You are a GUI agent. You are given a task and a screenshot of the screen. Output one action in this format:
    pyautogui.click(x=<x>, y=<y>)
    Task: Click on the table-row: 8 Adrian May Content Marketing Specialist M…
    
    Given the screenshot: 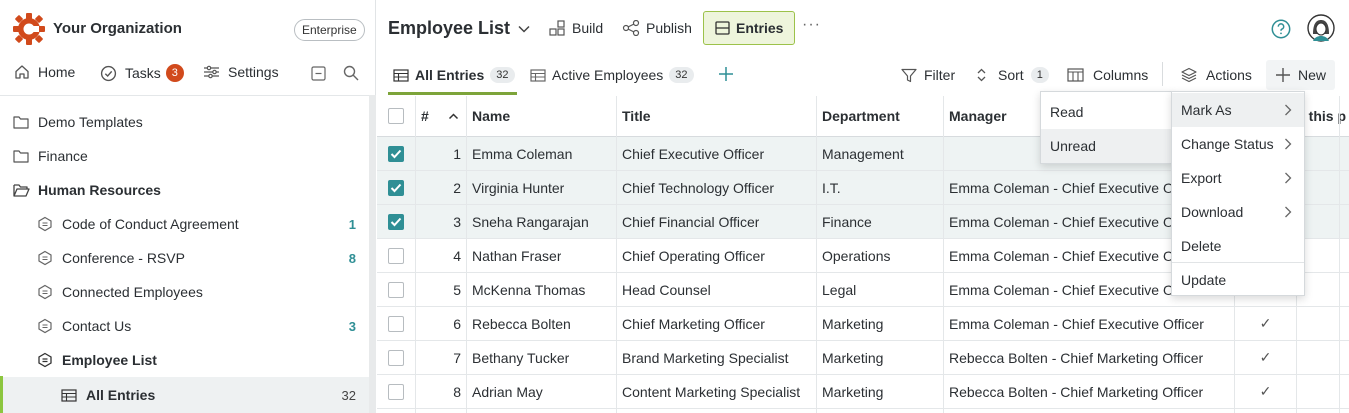 What is the action you would take?
    pyautogui.click(x=863, y=392)
    